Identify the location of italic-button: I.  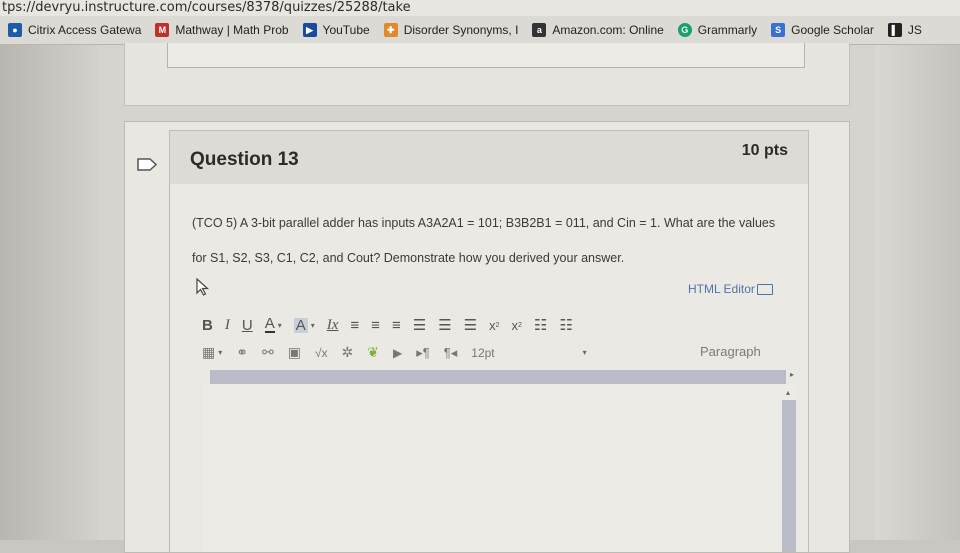
(227, 325).